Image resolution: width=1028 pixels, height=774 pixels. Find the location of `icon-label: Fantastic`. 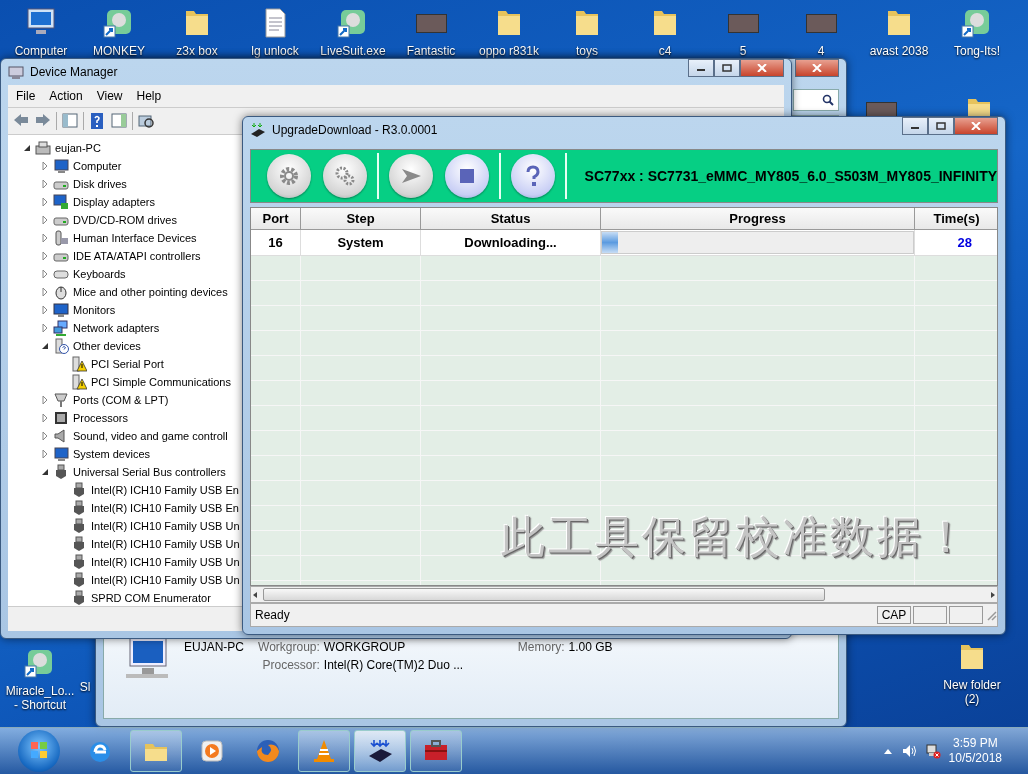

icon-label: Fantastic is located at coordinates (431, 51).